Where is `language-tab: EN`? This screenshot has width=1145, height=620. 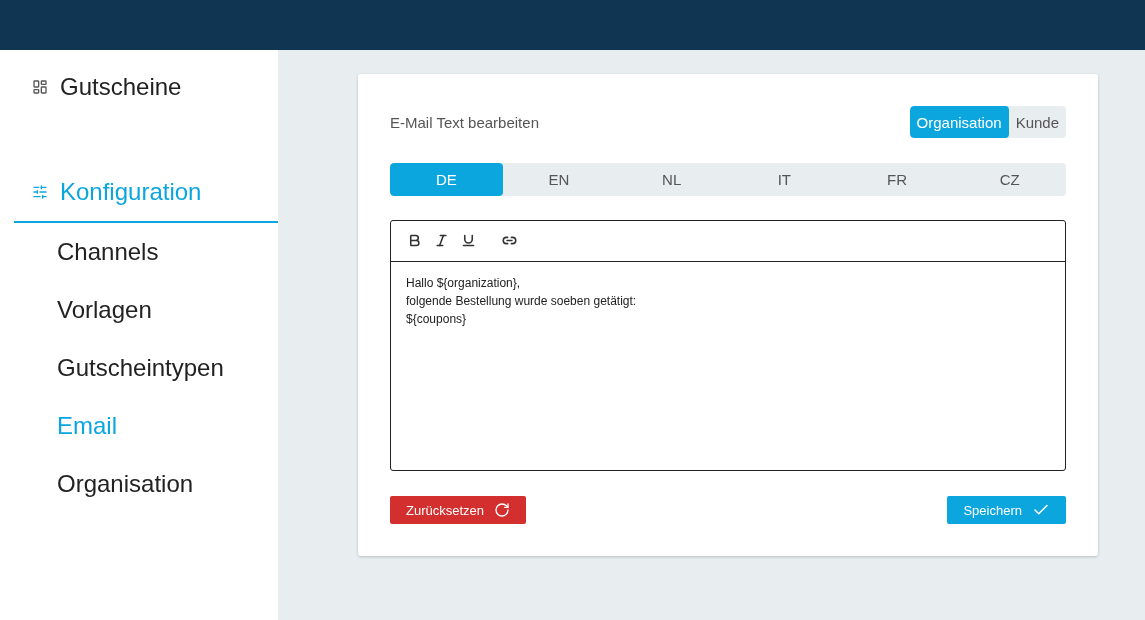
language-tab: EN is located at coordinates (559, 179).